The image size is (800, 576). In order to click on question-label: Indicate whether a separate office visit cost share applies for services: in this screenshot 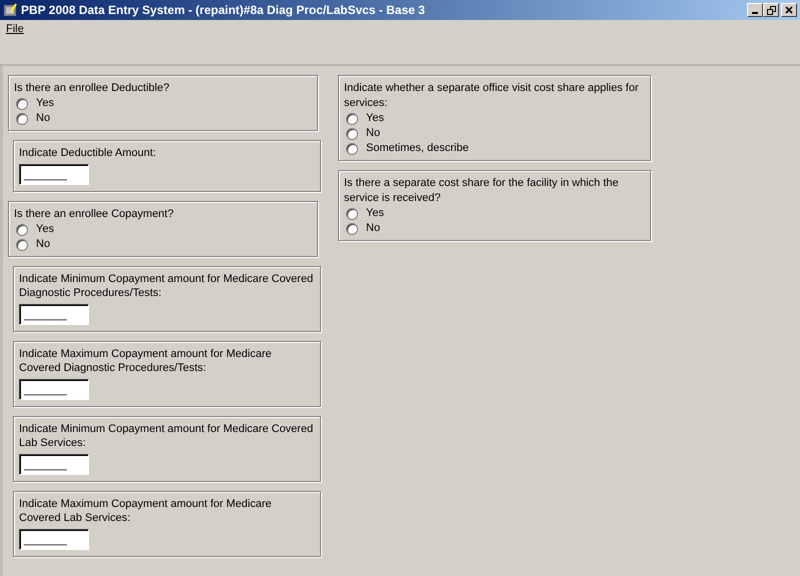, I will do `click(492, 96)`.